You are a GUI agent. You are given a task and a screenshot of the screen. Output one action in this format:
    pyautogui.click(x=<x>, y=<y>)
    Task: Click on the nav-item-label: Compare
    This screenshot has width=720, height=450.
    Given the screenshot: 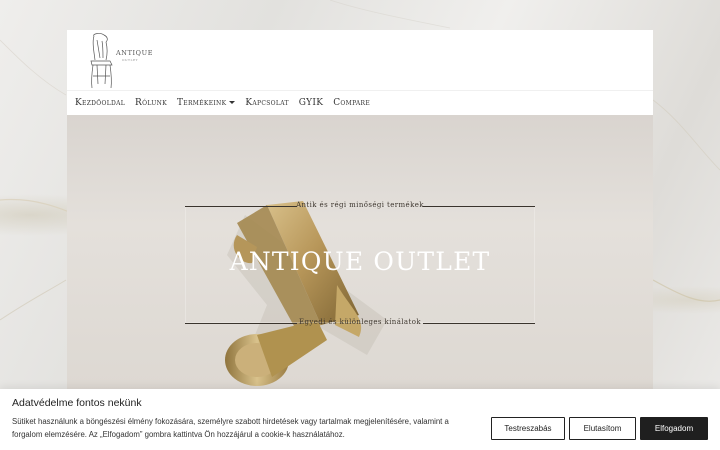 What is the action you would take?
    pyautogui.click(x=352, y=103)
    